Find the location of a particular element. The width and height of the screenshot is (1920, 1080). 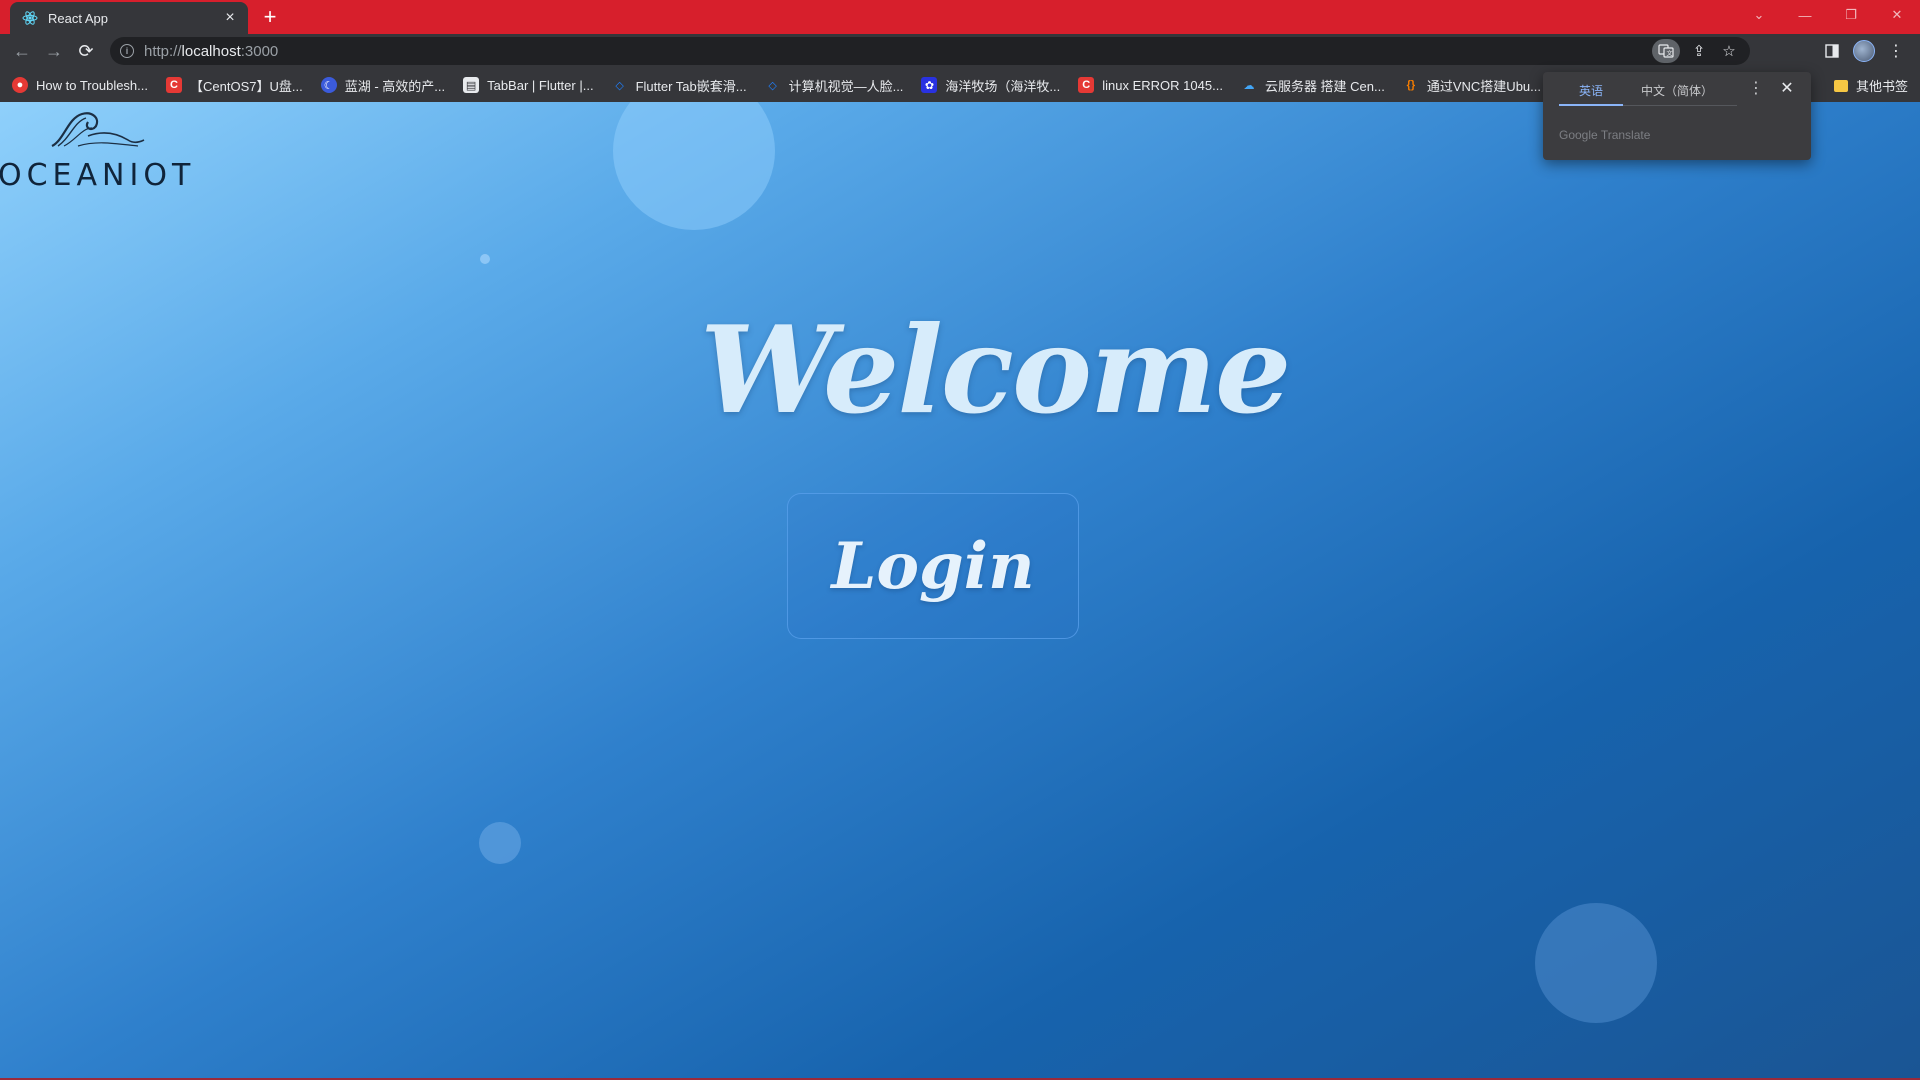

right-toolbar: ⋮ is located at coordinates (1864, 51).